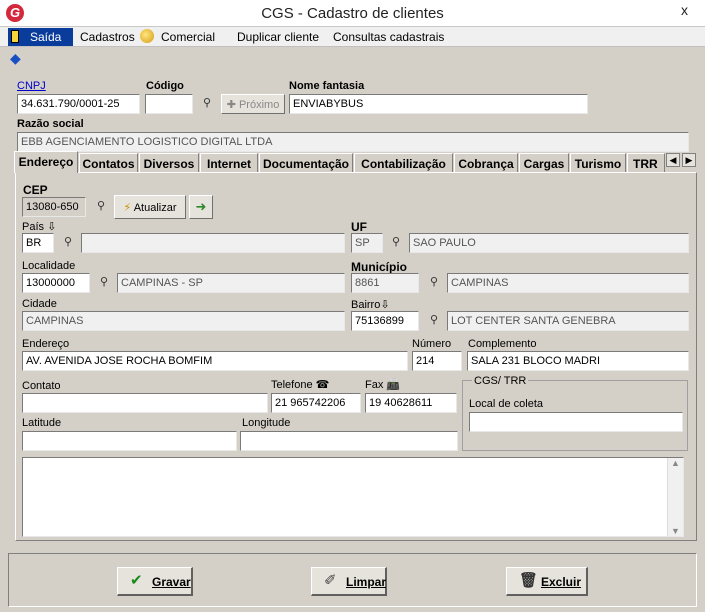 This screenshot has height=612, width=705. Describe the element at coordinates (278, 37) in the screenshot. I see `menu-duplicar-cliente: Duplicar cliente` at that location.